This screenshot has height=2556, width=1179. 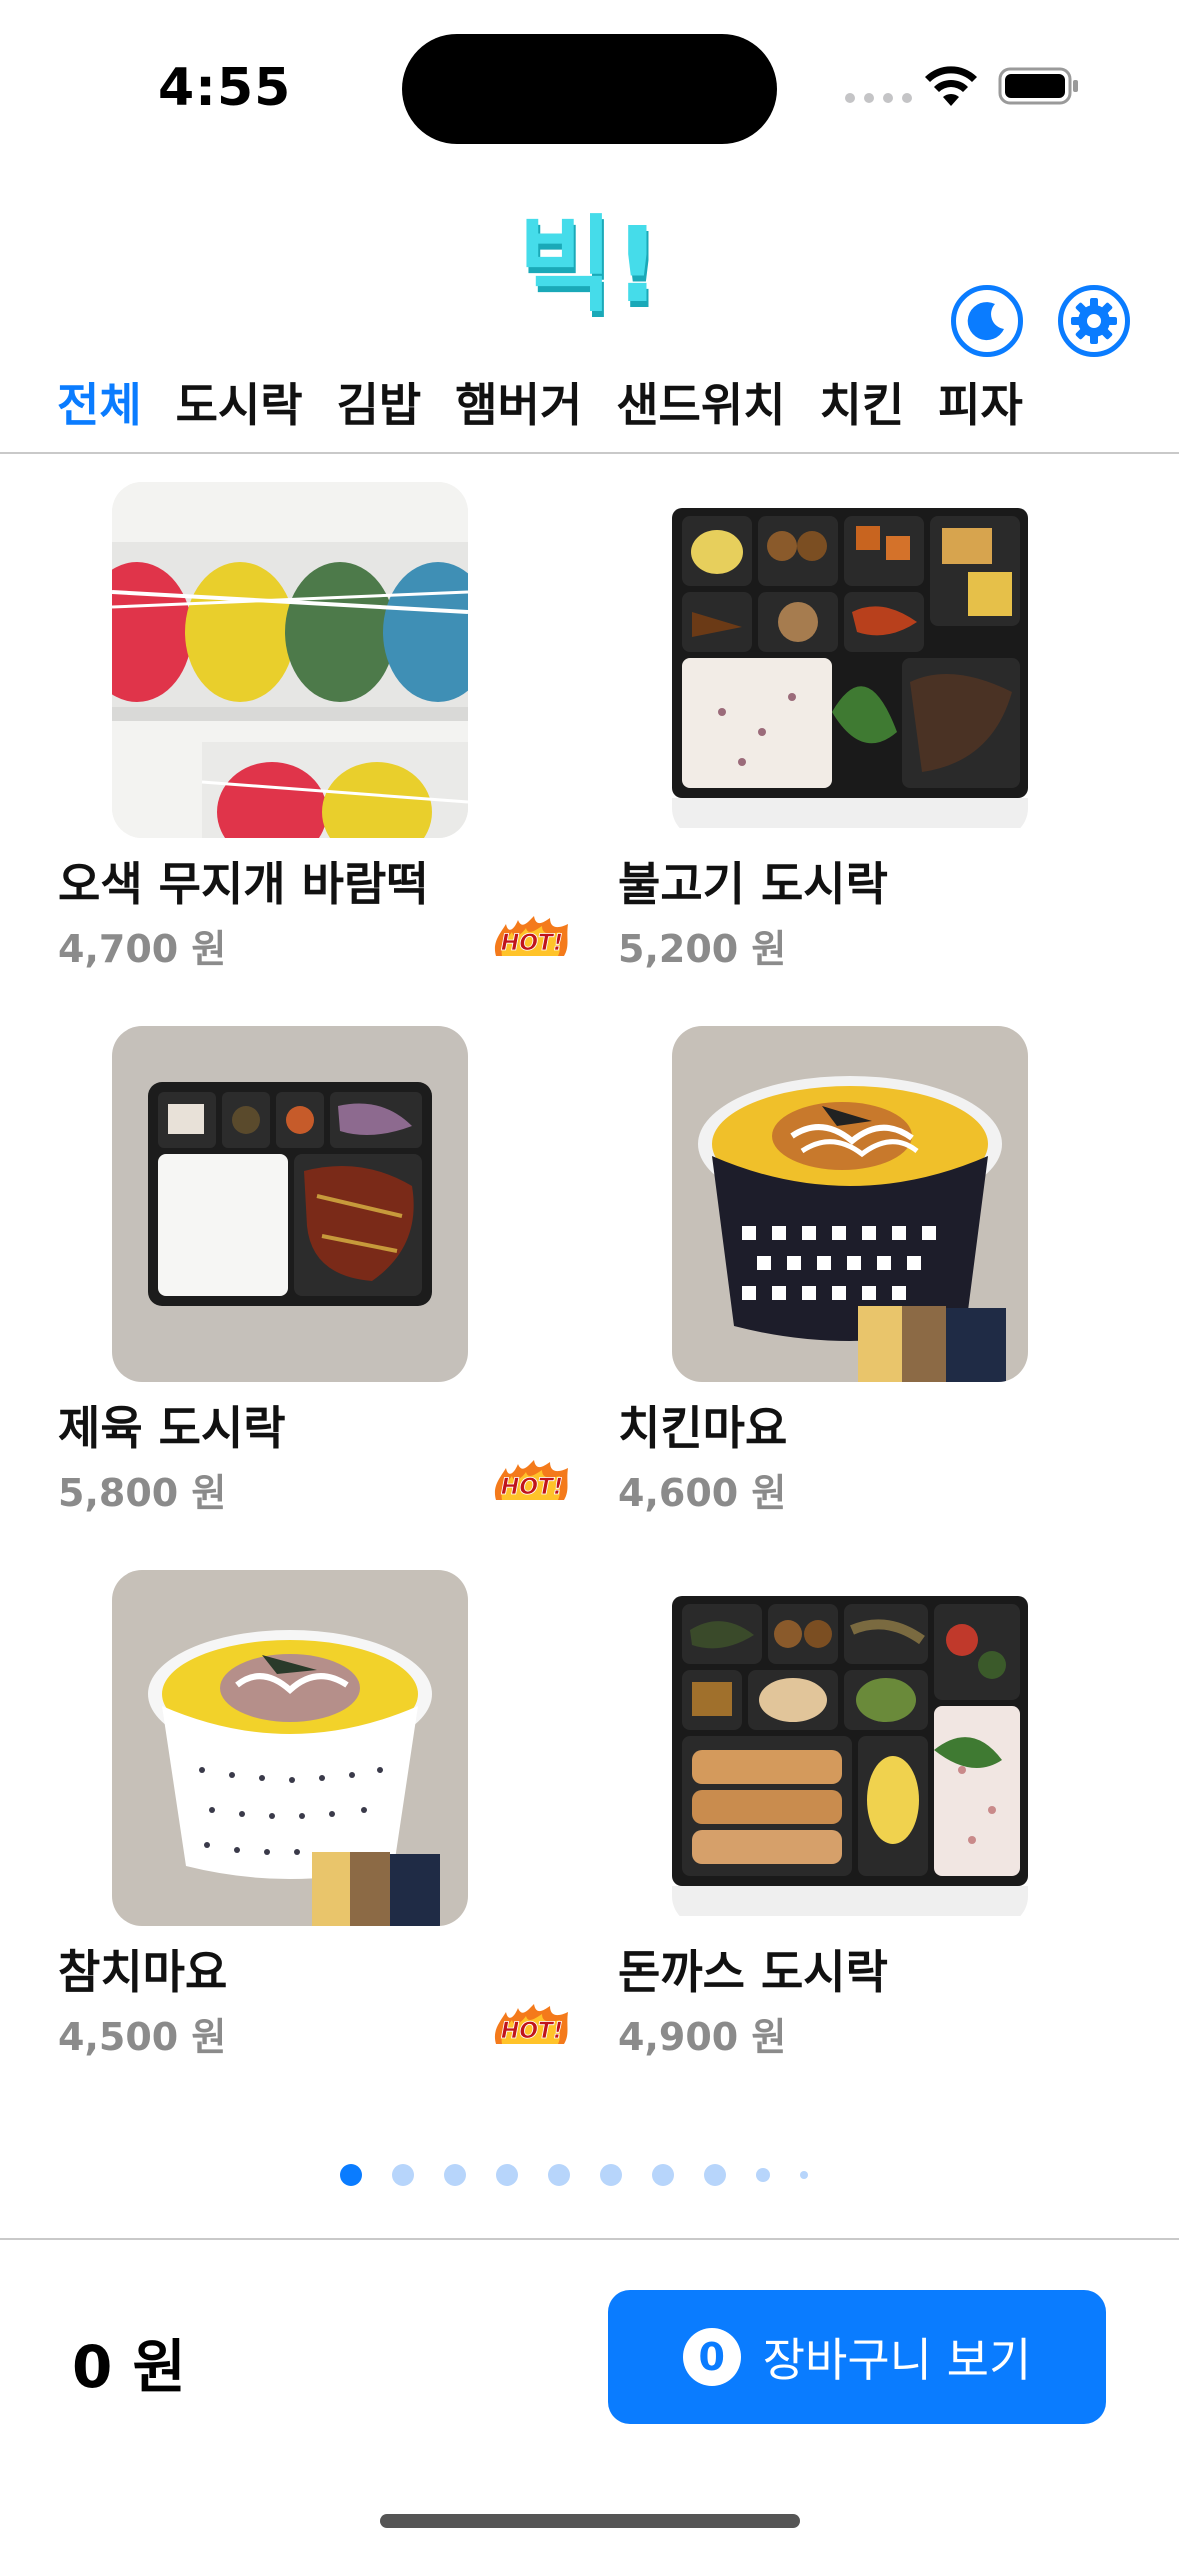 I want to click on product-card: 불고기 도시락 5,200 원, so click(x=870, y=742).